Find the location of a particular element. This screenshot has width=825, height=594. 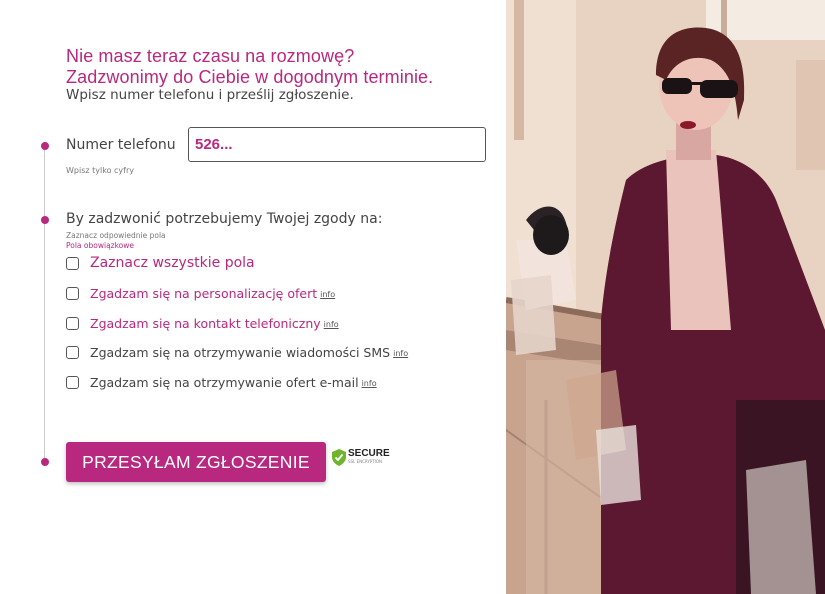

phone-input is located at coordinates (337, 144).